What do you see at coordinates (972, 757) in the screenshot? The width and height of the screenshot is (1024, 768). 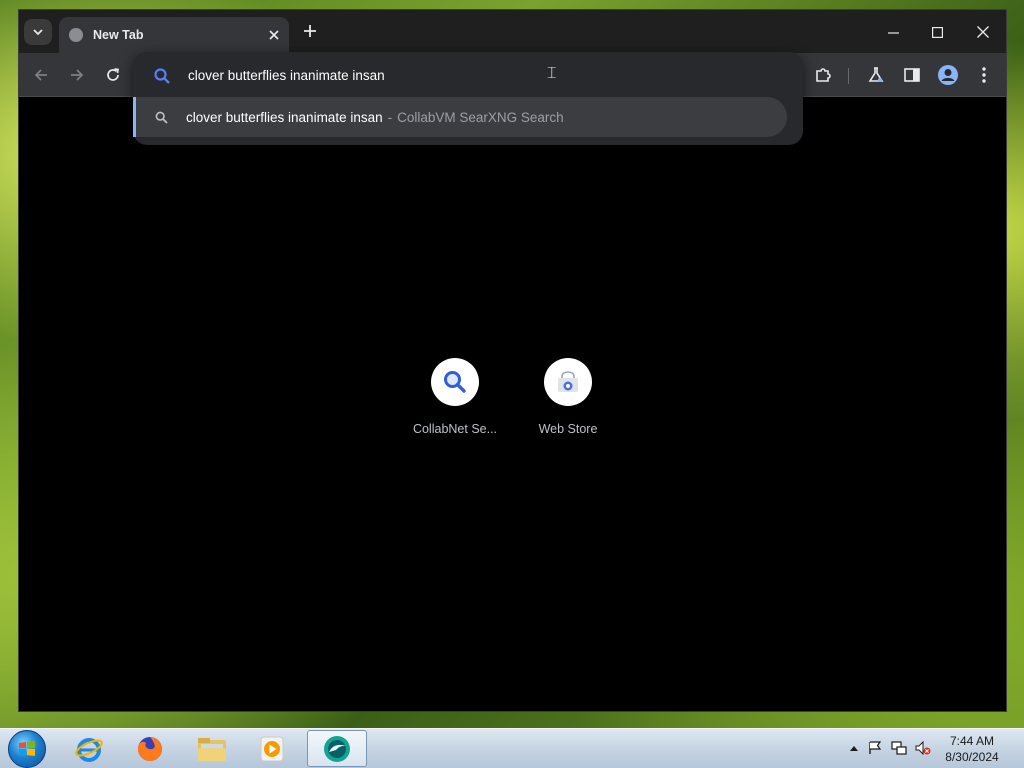 I see `clock-date: 8/30/2024` at bounding box center [972, 757].